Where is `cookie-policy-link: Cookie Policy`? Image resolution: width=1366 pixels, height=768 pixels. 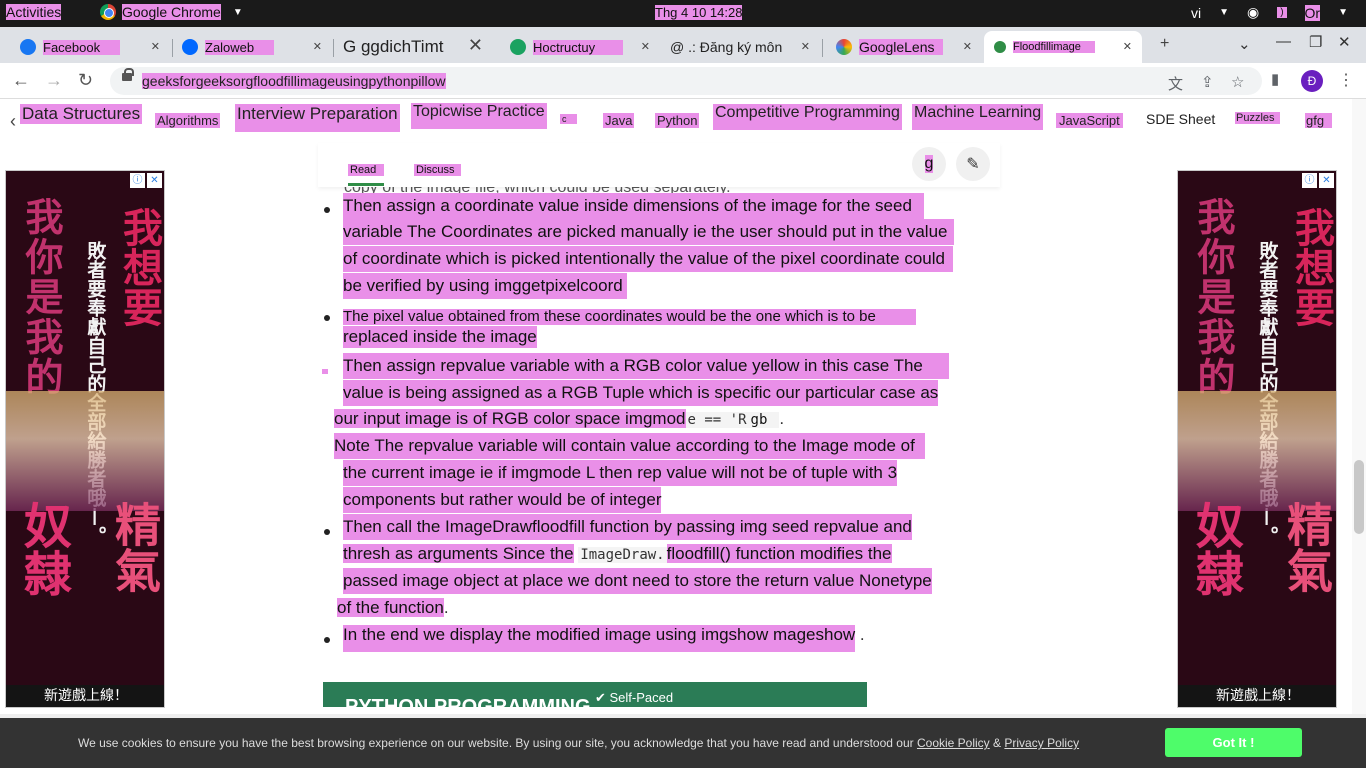
cookie-policy-link: Cookie Policy is located at coordinates (953, 743).